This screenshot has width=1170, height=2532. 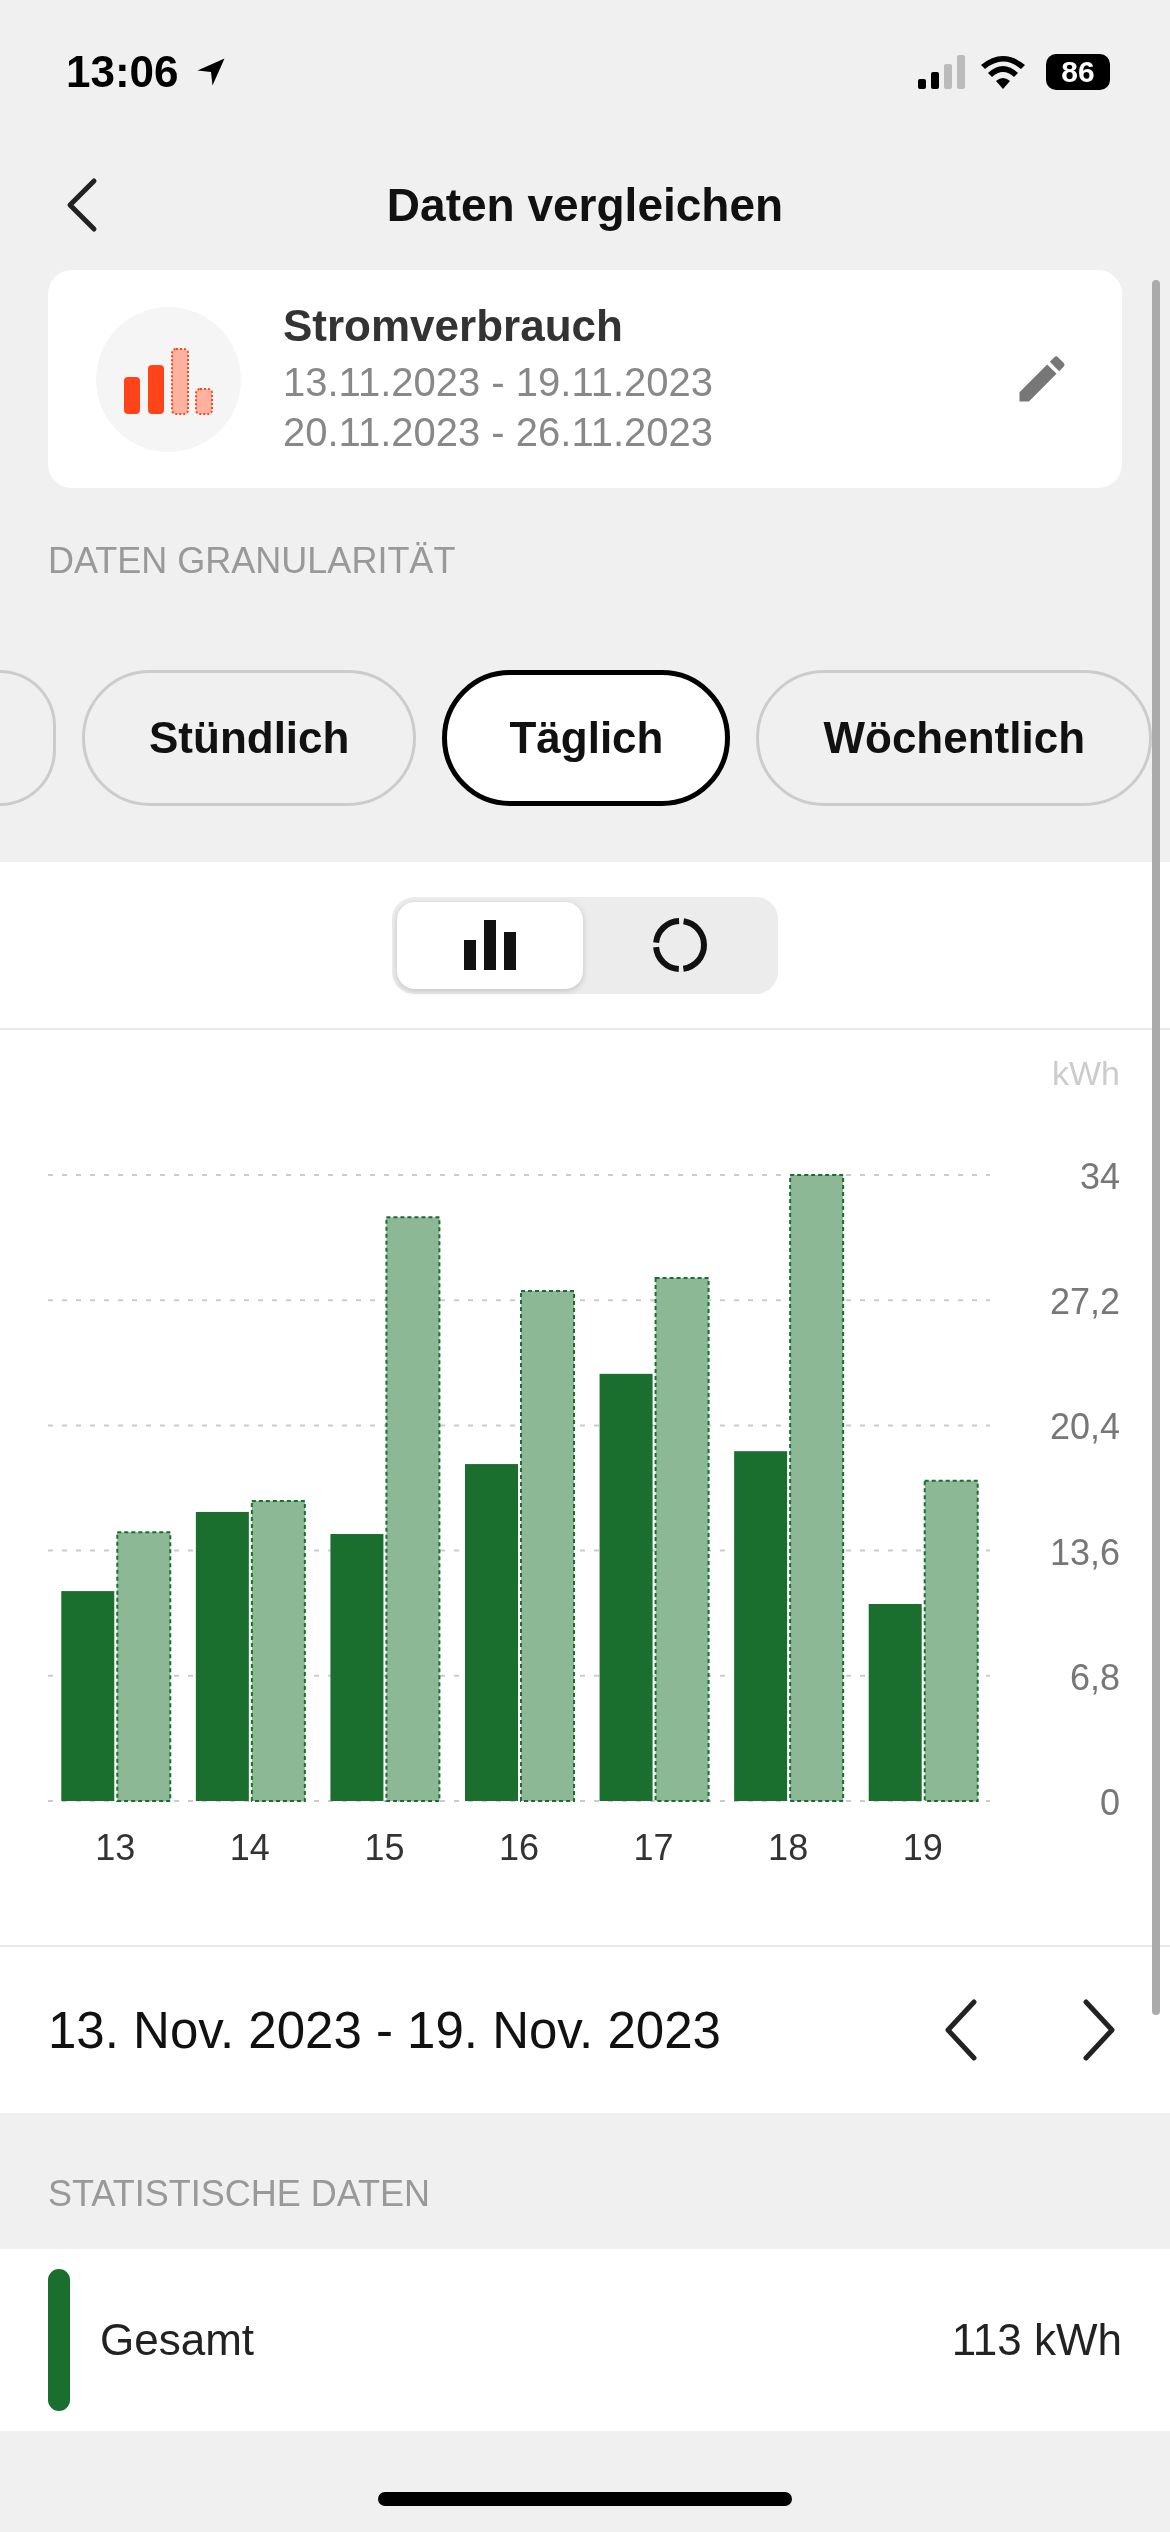 What do you see at coordinates (519, 1847) in the screenshot?
I see `x-axis-label: 16` at bounding box center [519, 1847].